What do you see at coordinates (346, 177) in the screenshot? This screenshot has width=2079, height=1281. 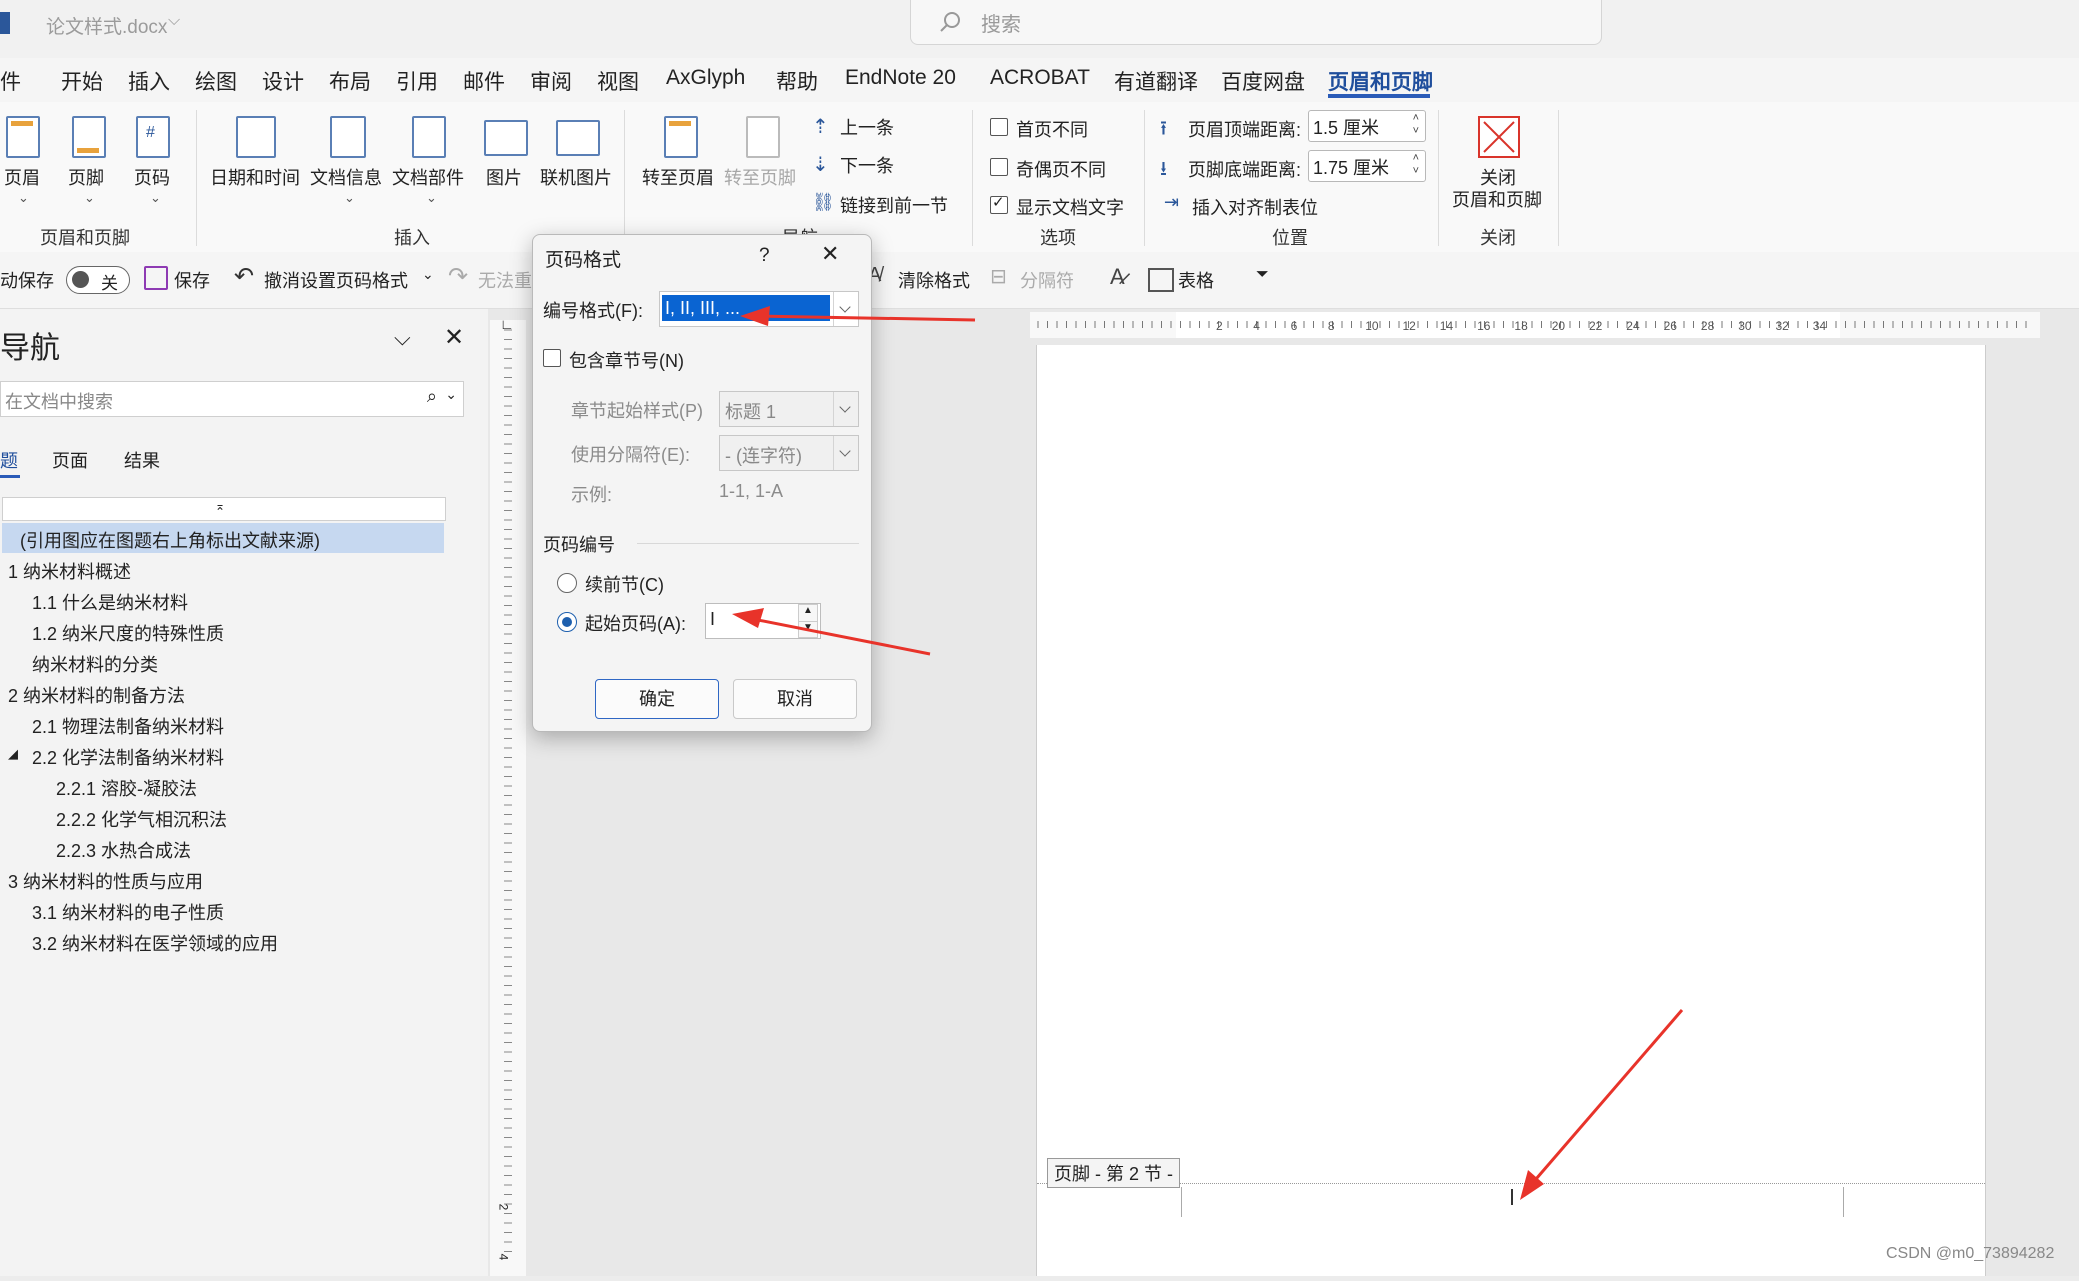 I see `doc-info-button: 文档信息` at bounding box center [346, 177].